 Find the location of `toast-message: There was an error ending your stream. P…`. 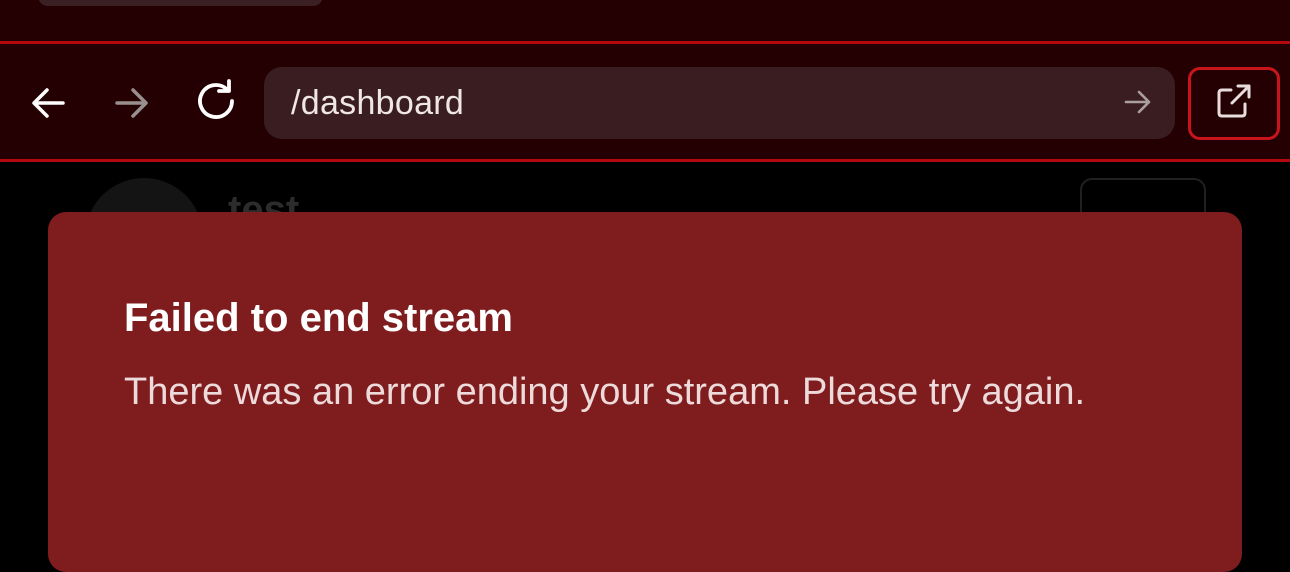

toast-message: There was an error ending your stream. P… is located at coordinates (605, 392).